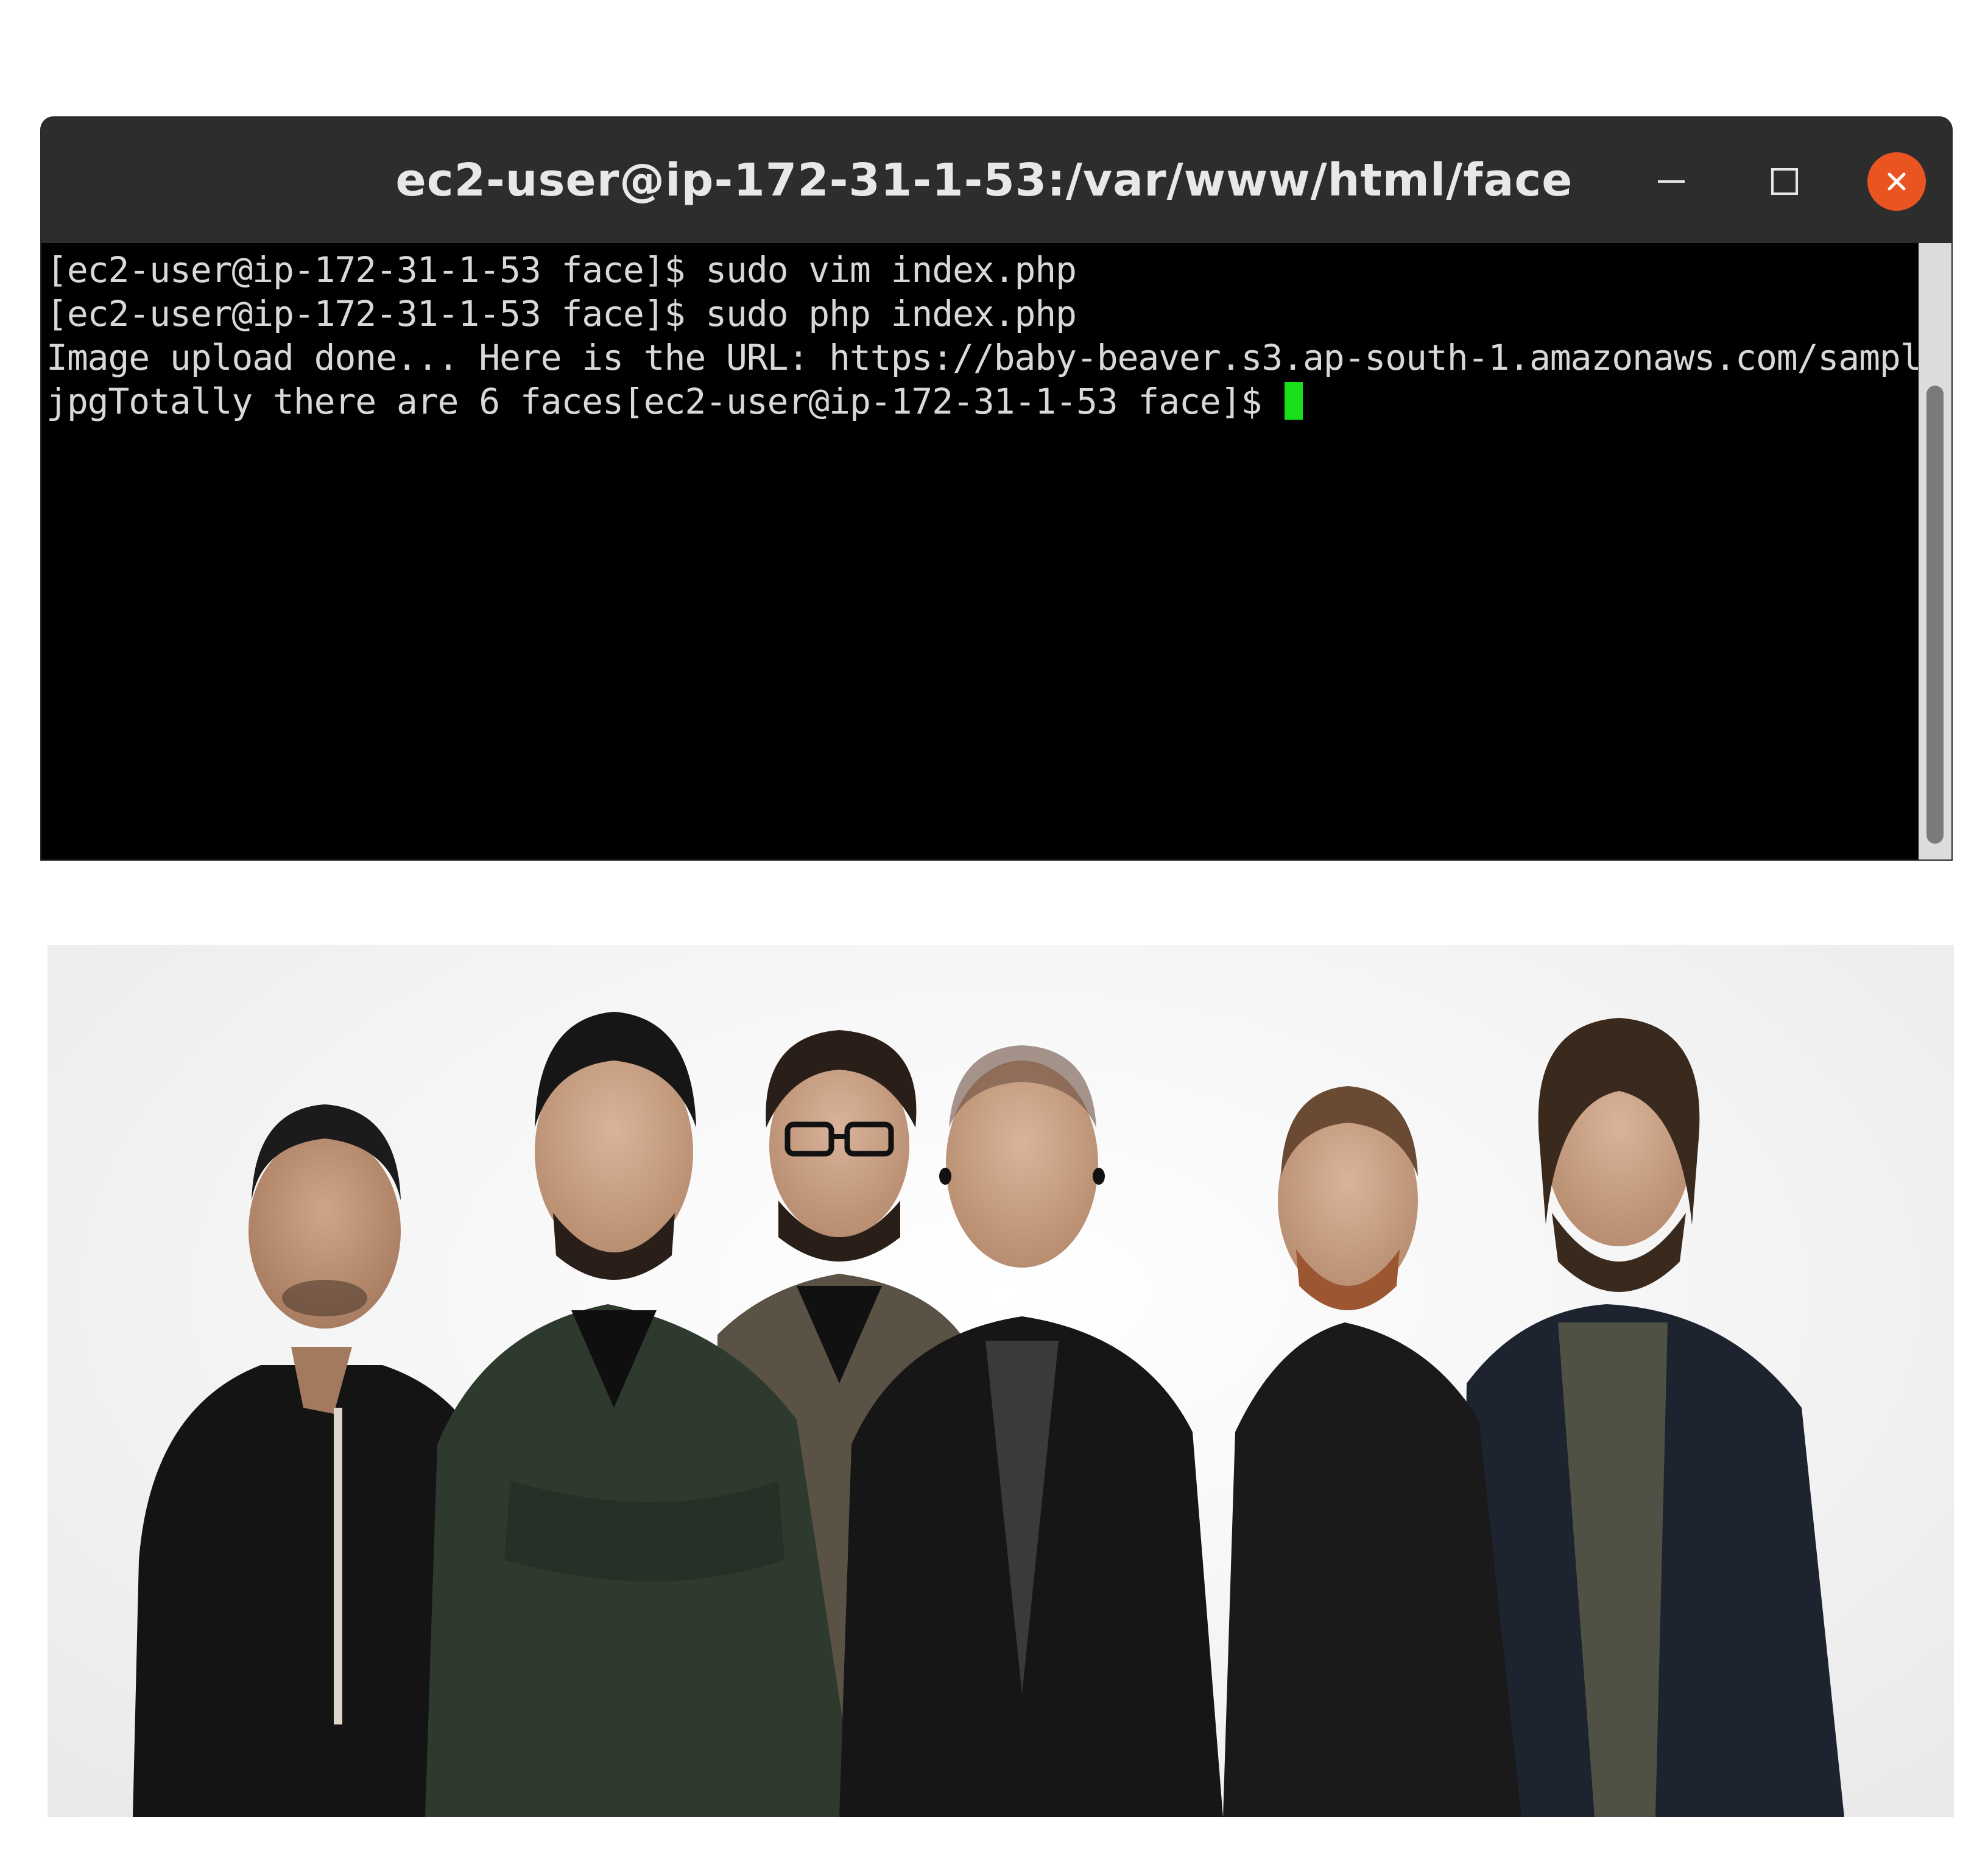 The width and height of the screenshot is (1988, 1853). I want to click on minimize-icon, so click(1671, 181).